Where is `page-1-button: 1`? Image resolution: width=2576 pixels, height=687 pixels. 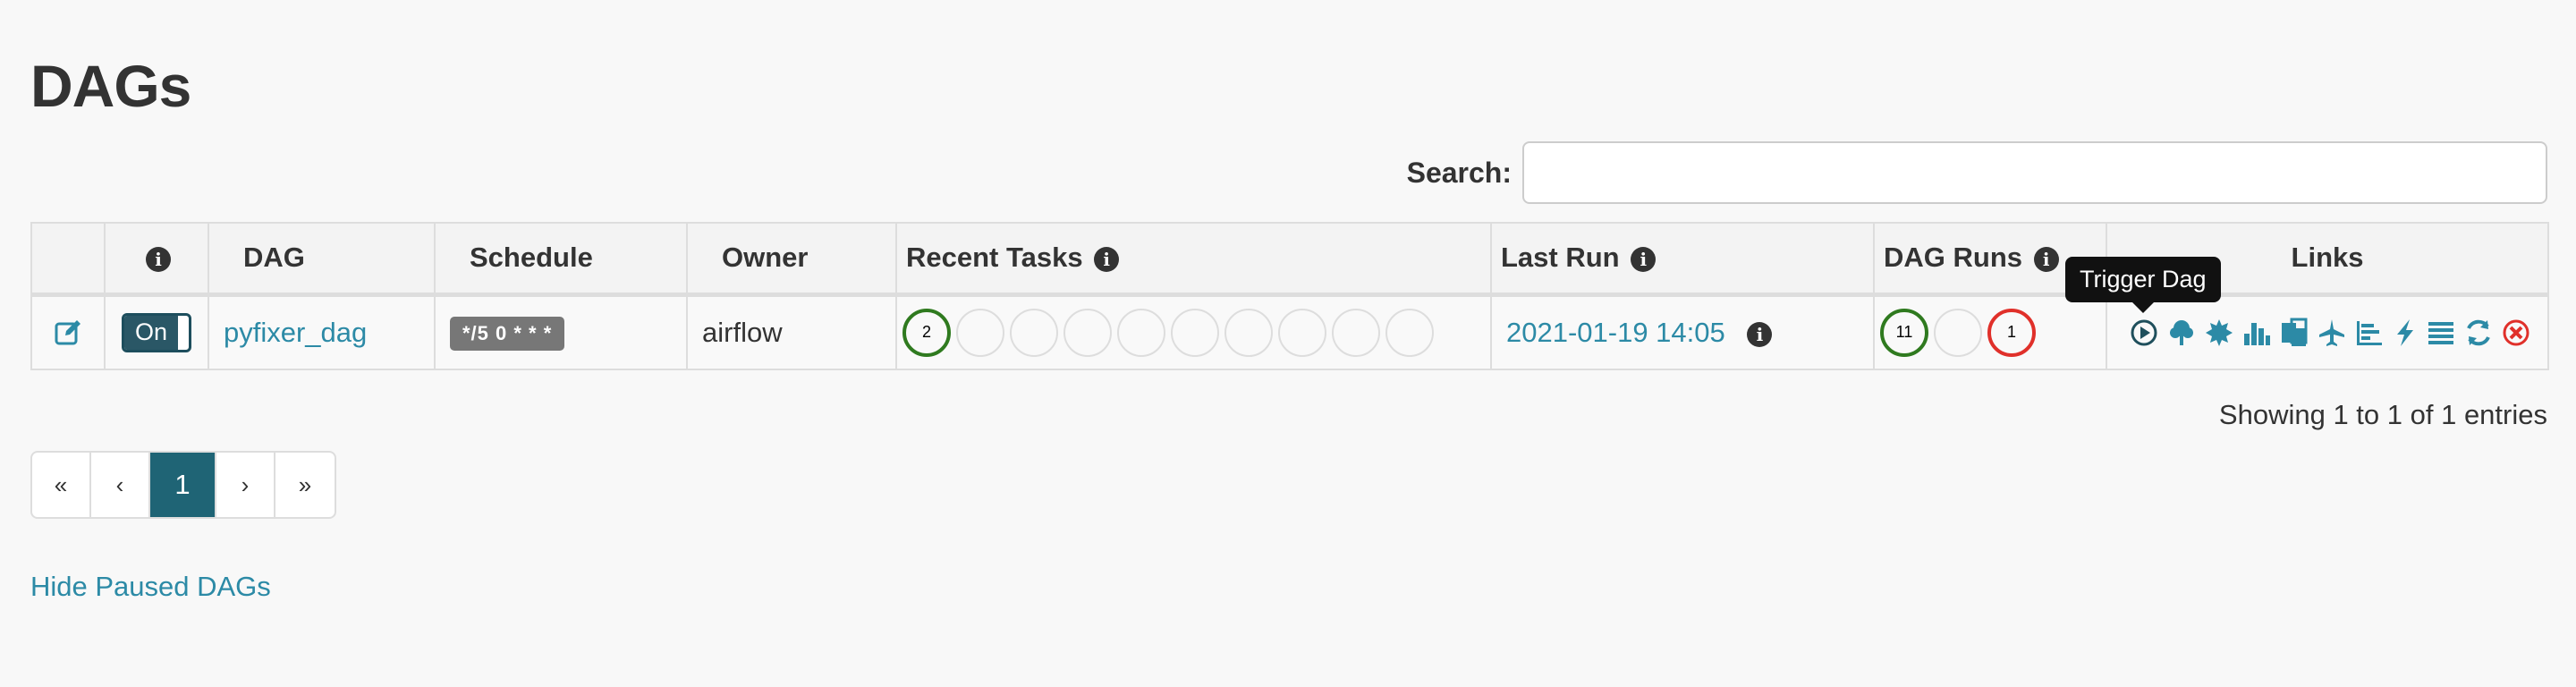 page-1-button: 1 is located at coordinates (183, 485).